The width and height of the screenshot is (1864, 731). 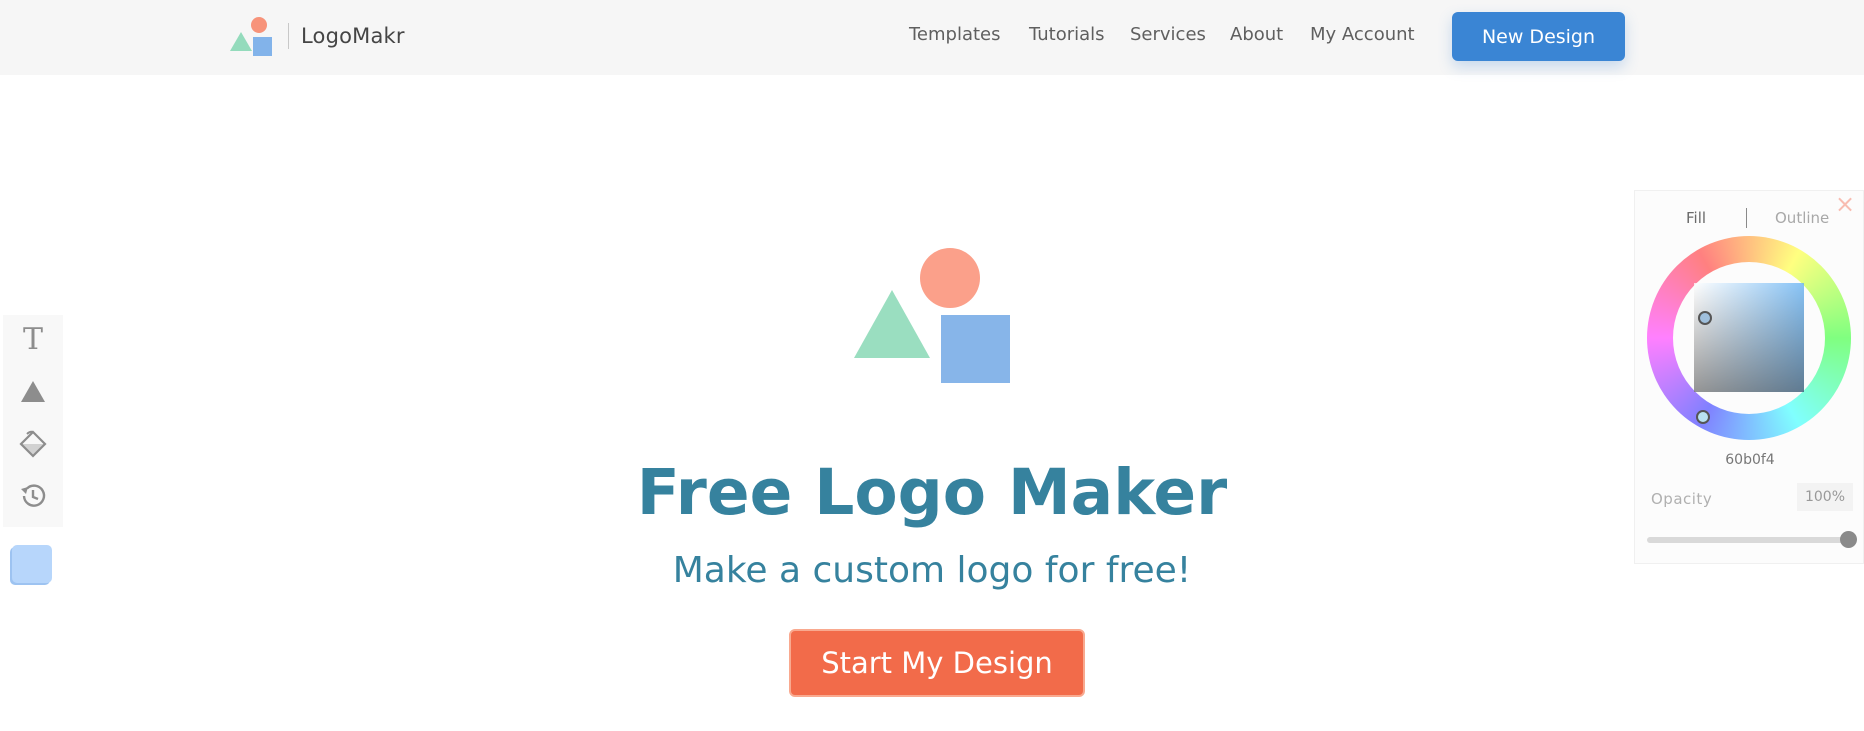 What do you see at coordinates (1749, 460) in the screenshot?
I see `hex-color-value: 60b0f4` at bounding box center [1749, 460].